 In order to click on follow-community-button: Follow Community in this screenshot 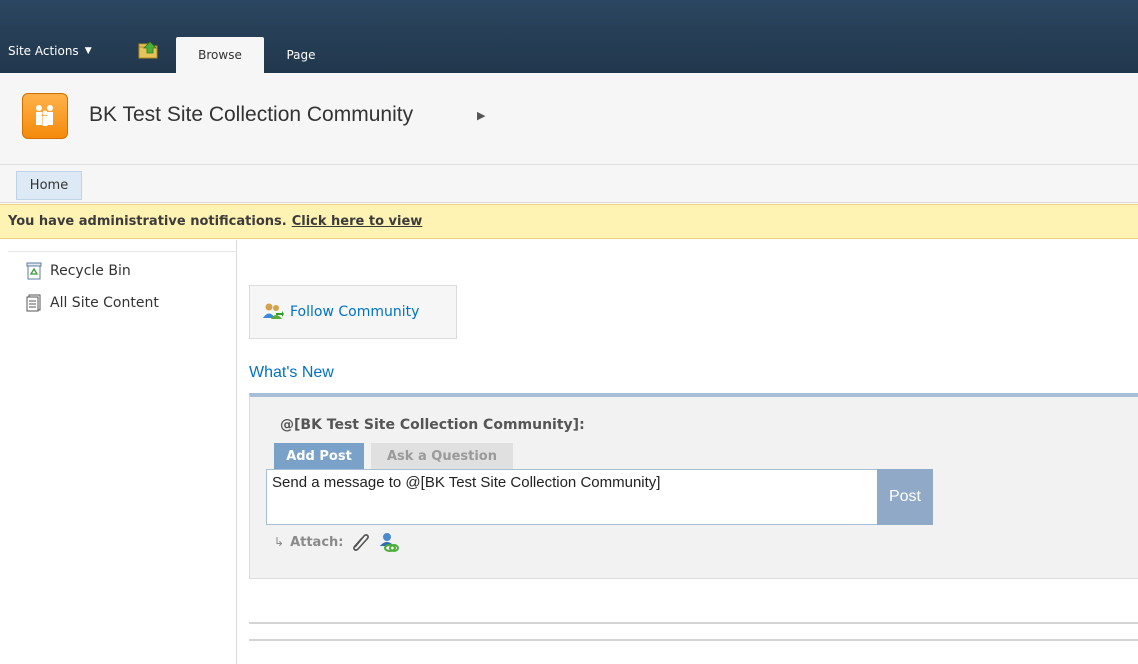, I will do `click(353, 312)`.